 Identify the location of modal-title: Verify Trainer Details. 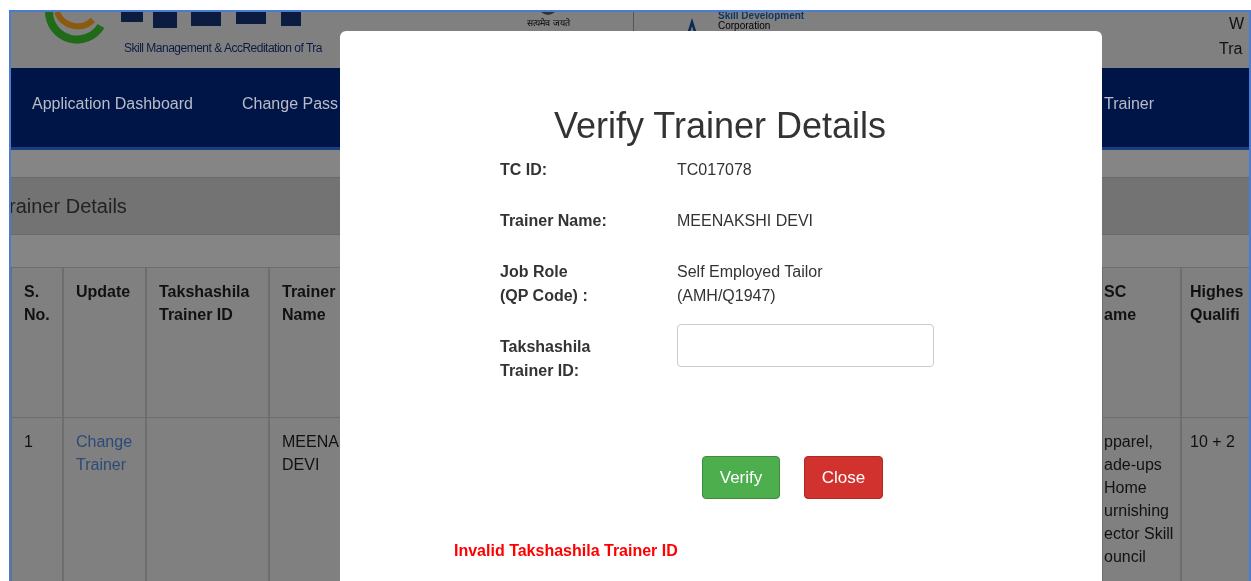
(720, 126).